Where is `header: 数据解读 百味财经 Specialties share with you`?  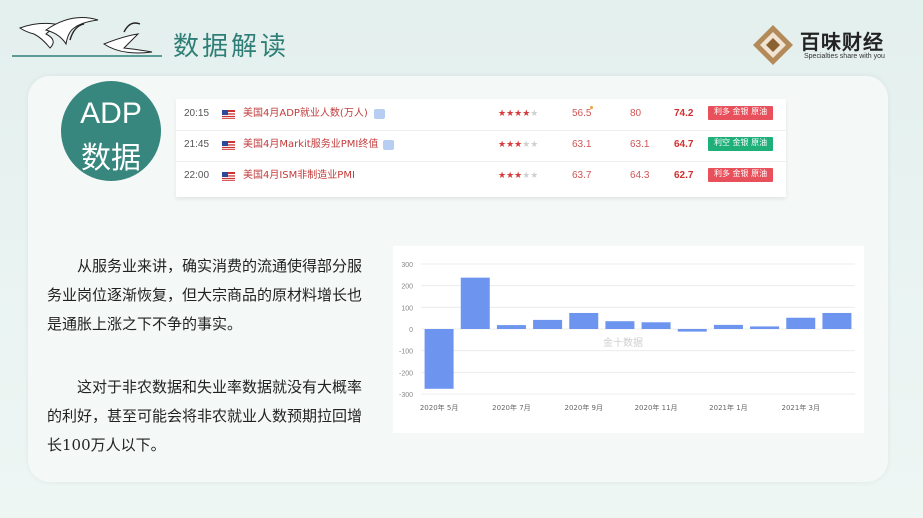 header: 数据解读 百味财经 Specialties share with you is located at coordinates (461, 37).